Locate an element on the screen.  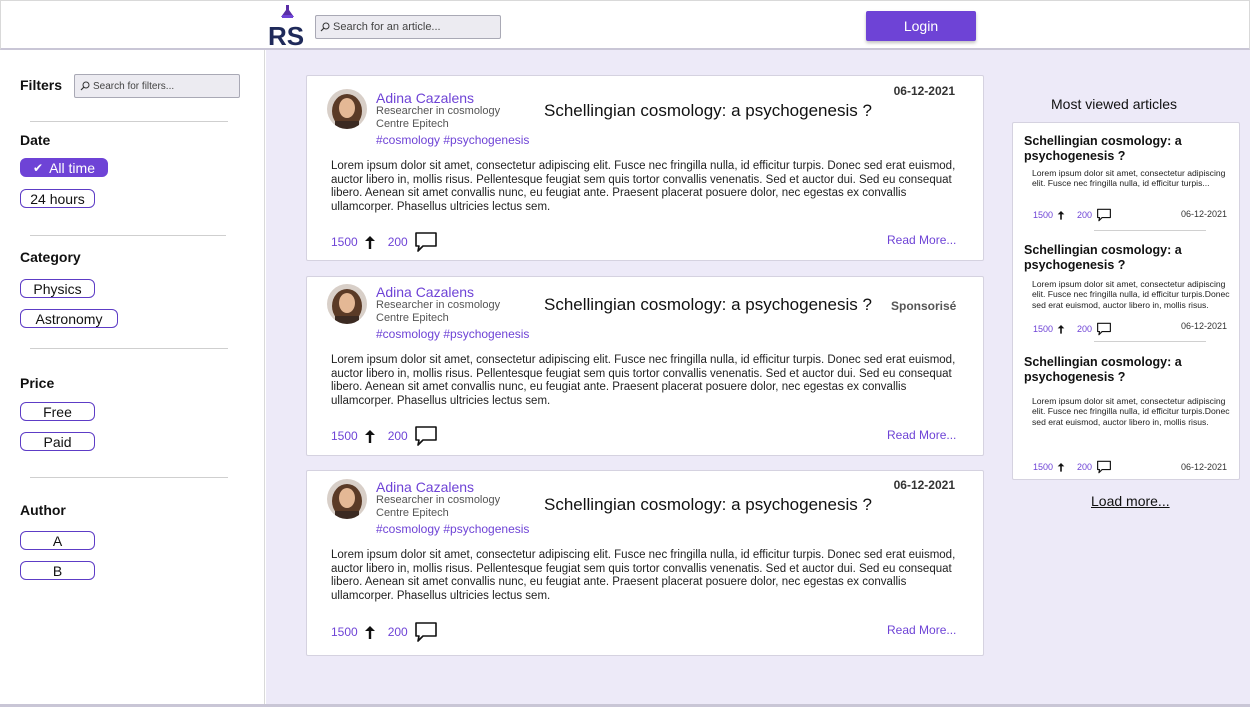
filter-price-paid: Paid is located at coordinates (57, 441).